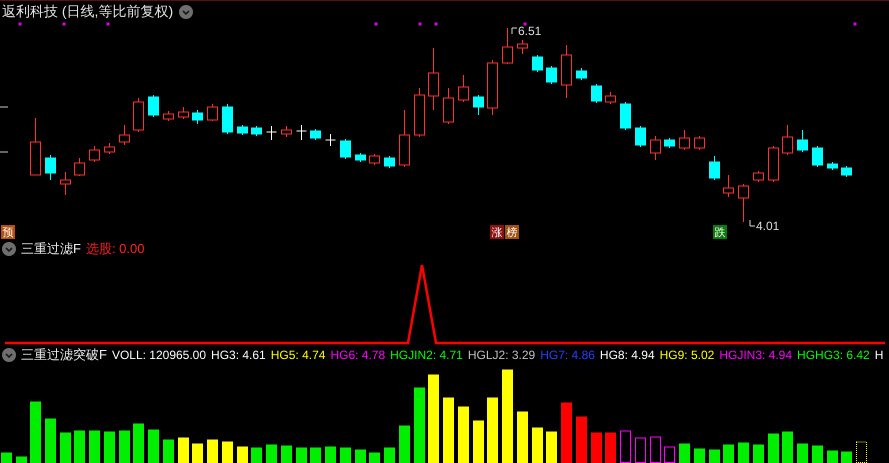 Image resolution: width=889 pixels, height=463 pixels. What do you see at coordinates (567, 355) in the screenshot?
I see `indicator-reading: HG7: 4.86` at bounding box center [567, 355].